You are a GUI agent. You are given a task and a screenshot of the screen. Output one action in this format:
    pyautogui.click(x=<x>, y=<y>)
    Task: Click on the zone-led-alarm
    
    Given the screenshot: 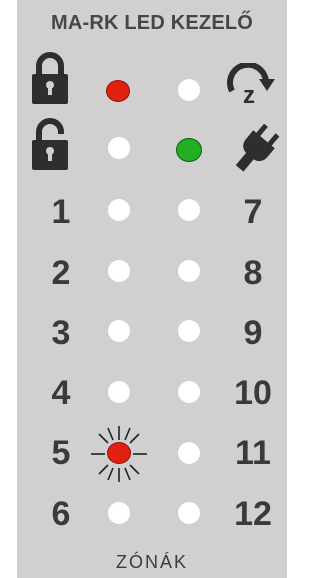 What is the action you would take?
    pyautogui.click(x=119, y=453)
    